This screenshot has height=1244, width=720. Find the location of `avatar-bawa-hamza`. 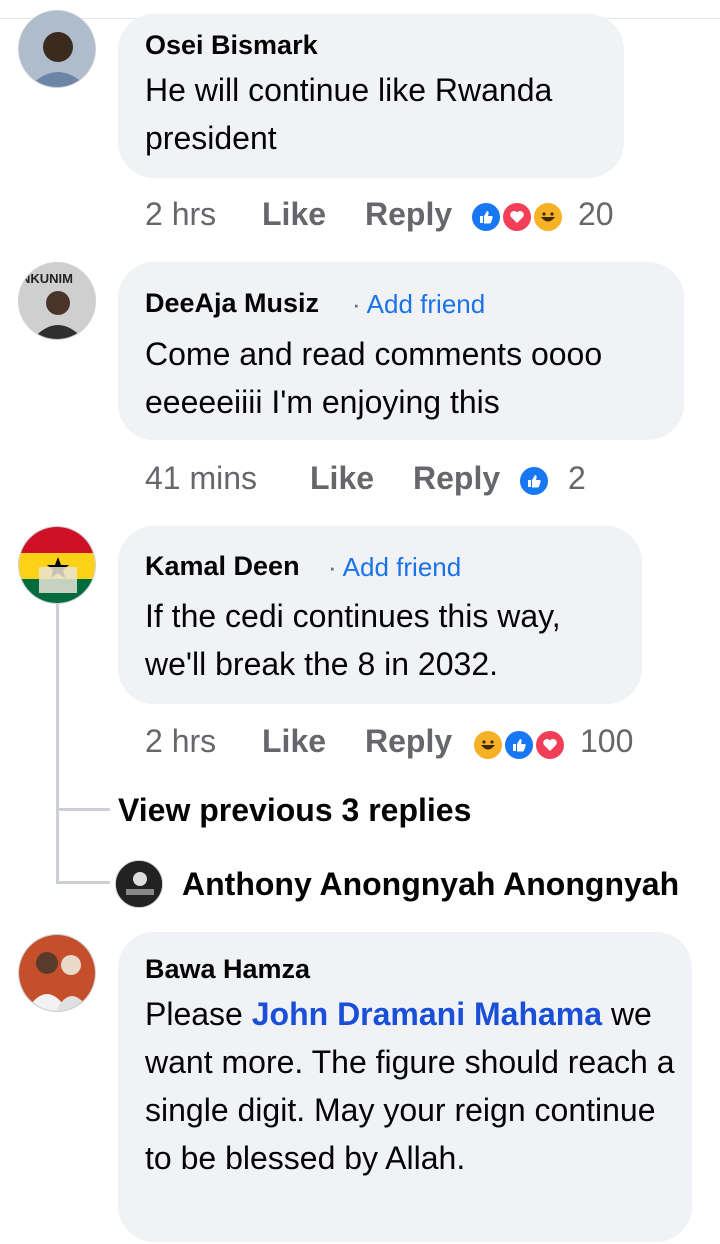

avatar-bawa-hamza is located at coordinates (57, 973).